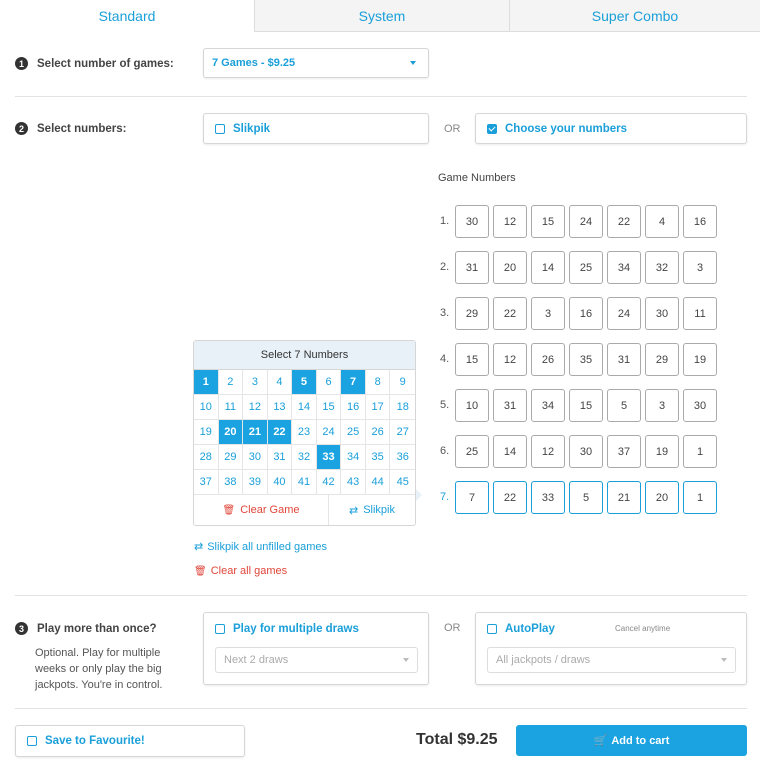 This screenshot has width=760, height=766. I want to click on picker-number: 21, so click(255, 432).